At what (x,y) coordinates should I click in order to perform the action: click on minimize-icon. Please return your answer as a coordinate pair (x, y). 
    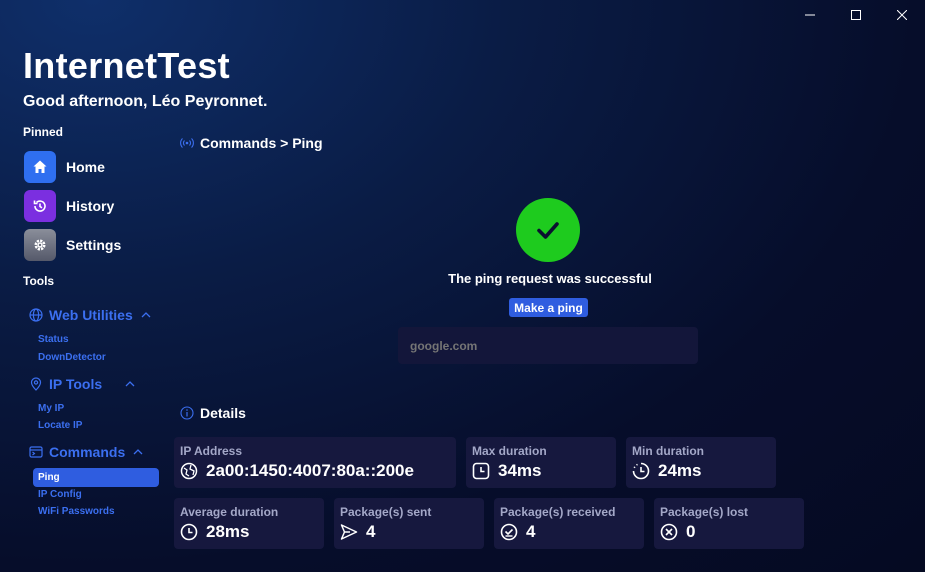
    Looking at the image, I should click on (810, 15).